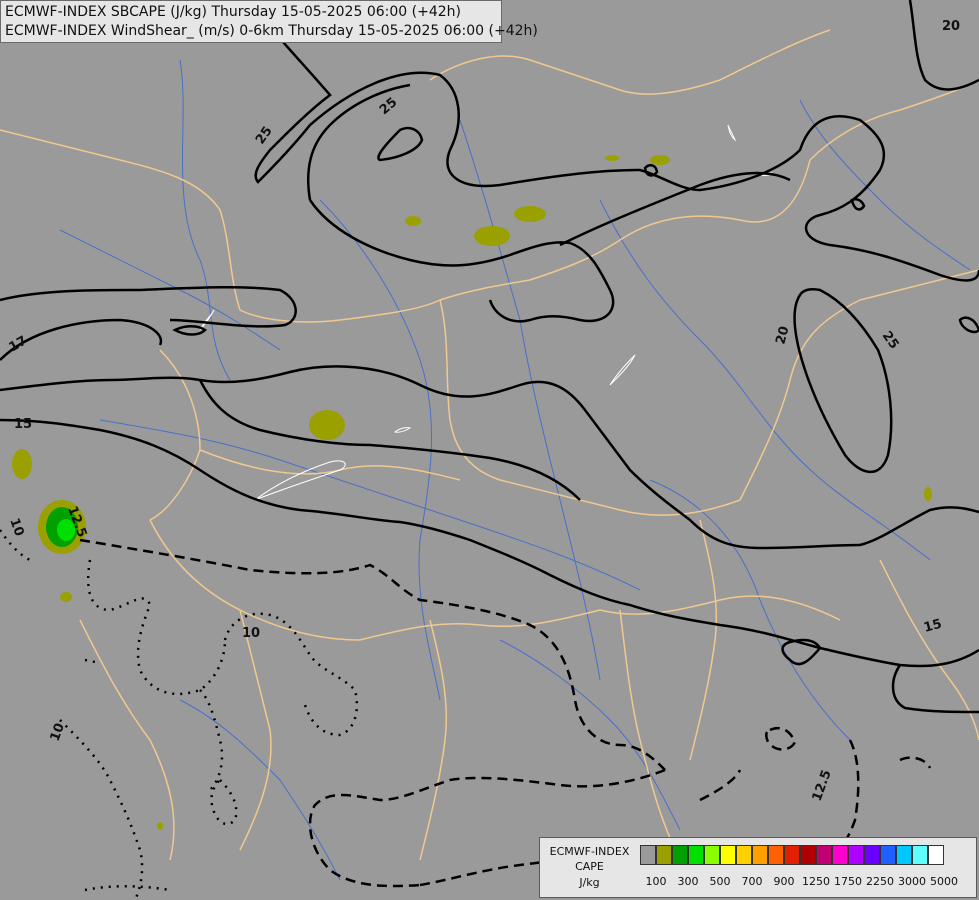 The height and width of the screenshot is (900, 979). I want to click on legend-tick-label: 500, so click(720, 881).